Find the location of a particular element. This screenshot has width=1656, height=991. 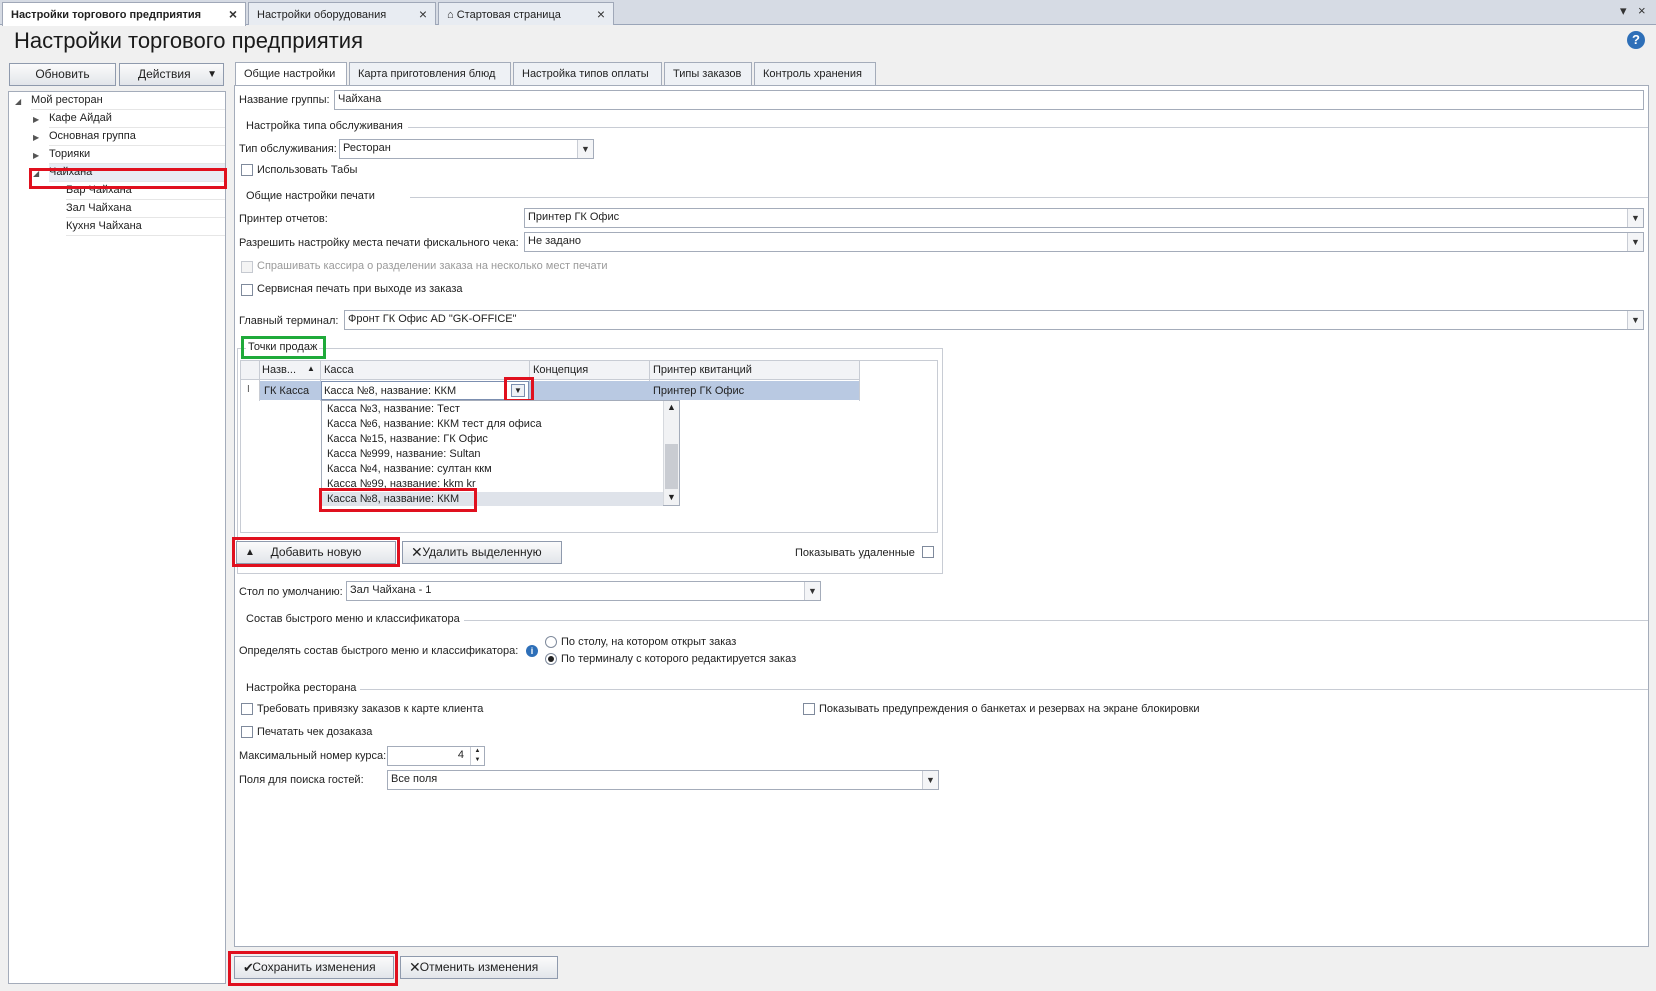

spin-arrows-icon: ▲ ▼ is located at coordinates (477, 756).